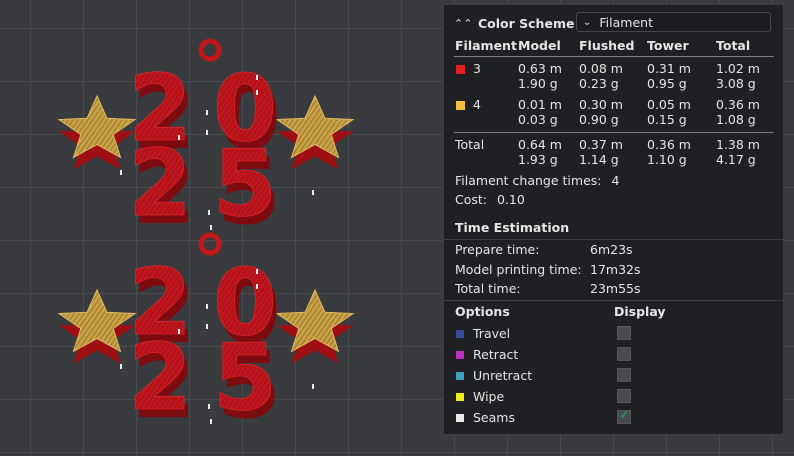  Describe the element at coordinates (736, 83) in the screenshot. I see `cell: 3.08 g` at that location.